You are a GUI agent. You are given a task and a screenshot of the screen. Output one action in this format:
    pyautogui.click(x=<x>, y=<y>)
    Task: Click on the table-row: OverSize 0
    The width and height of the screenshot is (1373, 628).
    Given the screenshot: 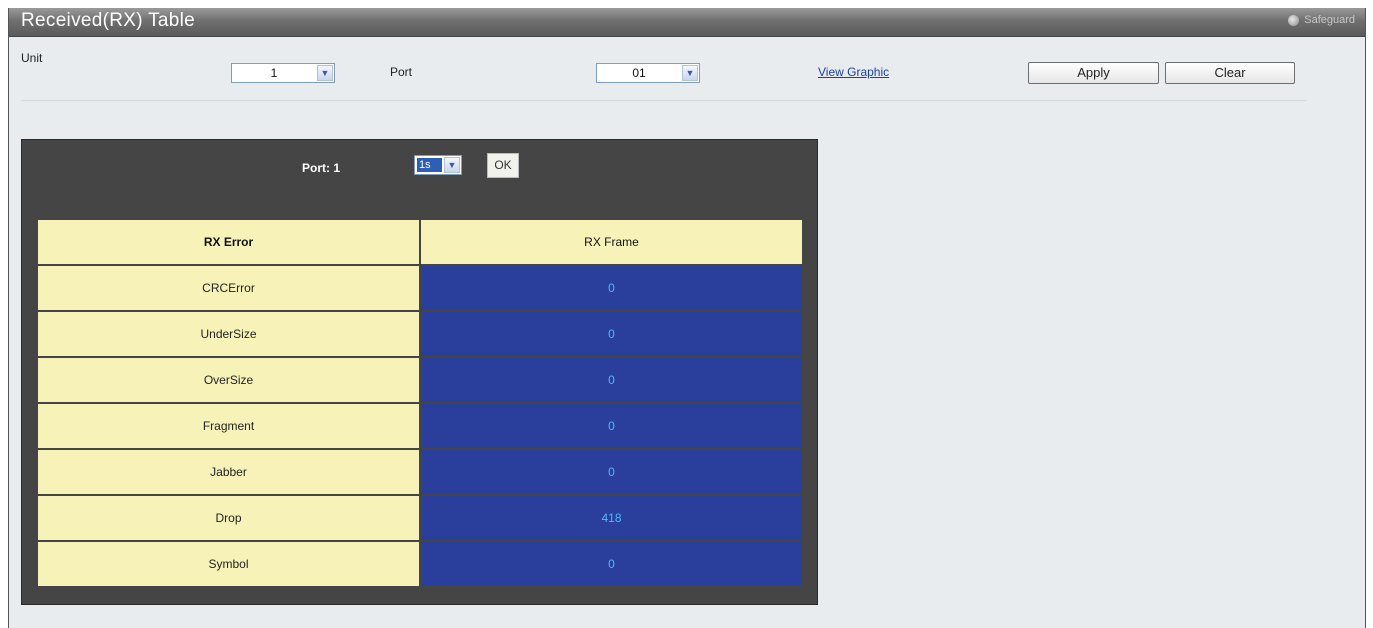 What is the action you would take?
    pyautogui.click(x=420, y=380)
    